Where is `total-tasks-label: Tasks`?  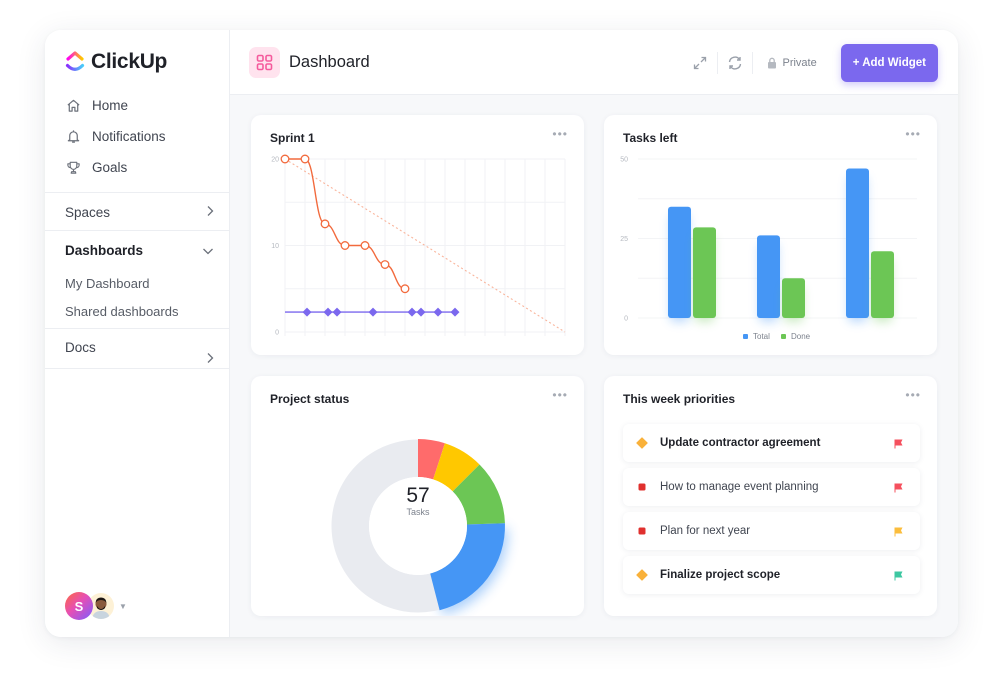 total-tasks-label: Tasks is located at coordinates (418, 512).